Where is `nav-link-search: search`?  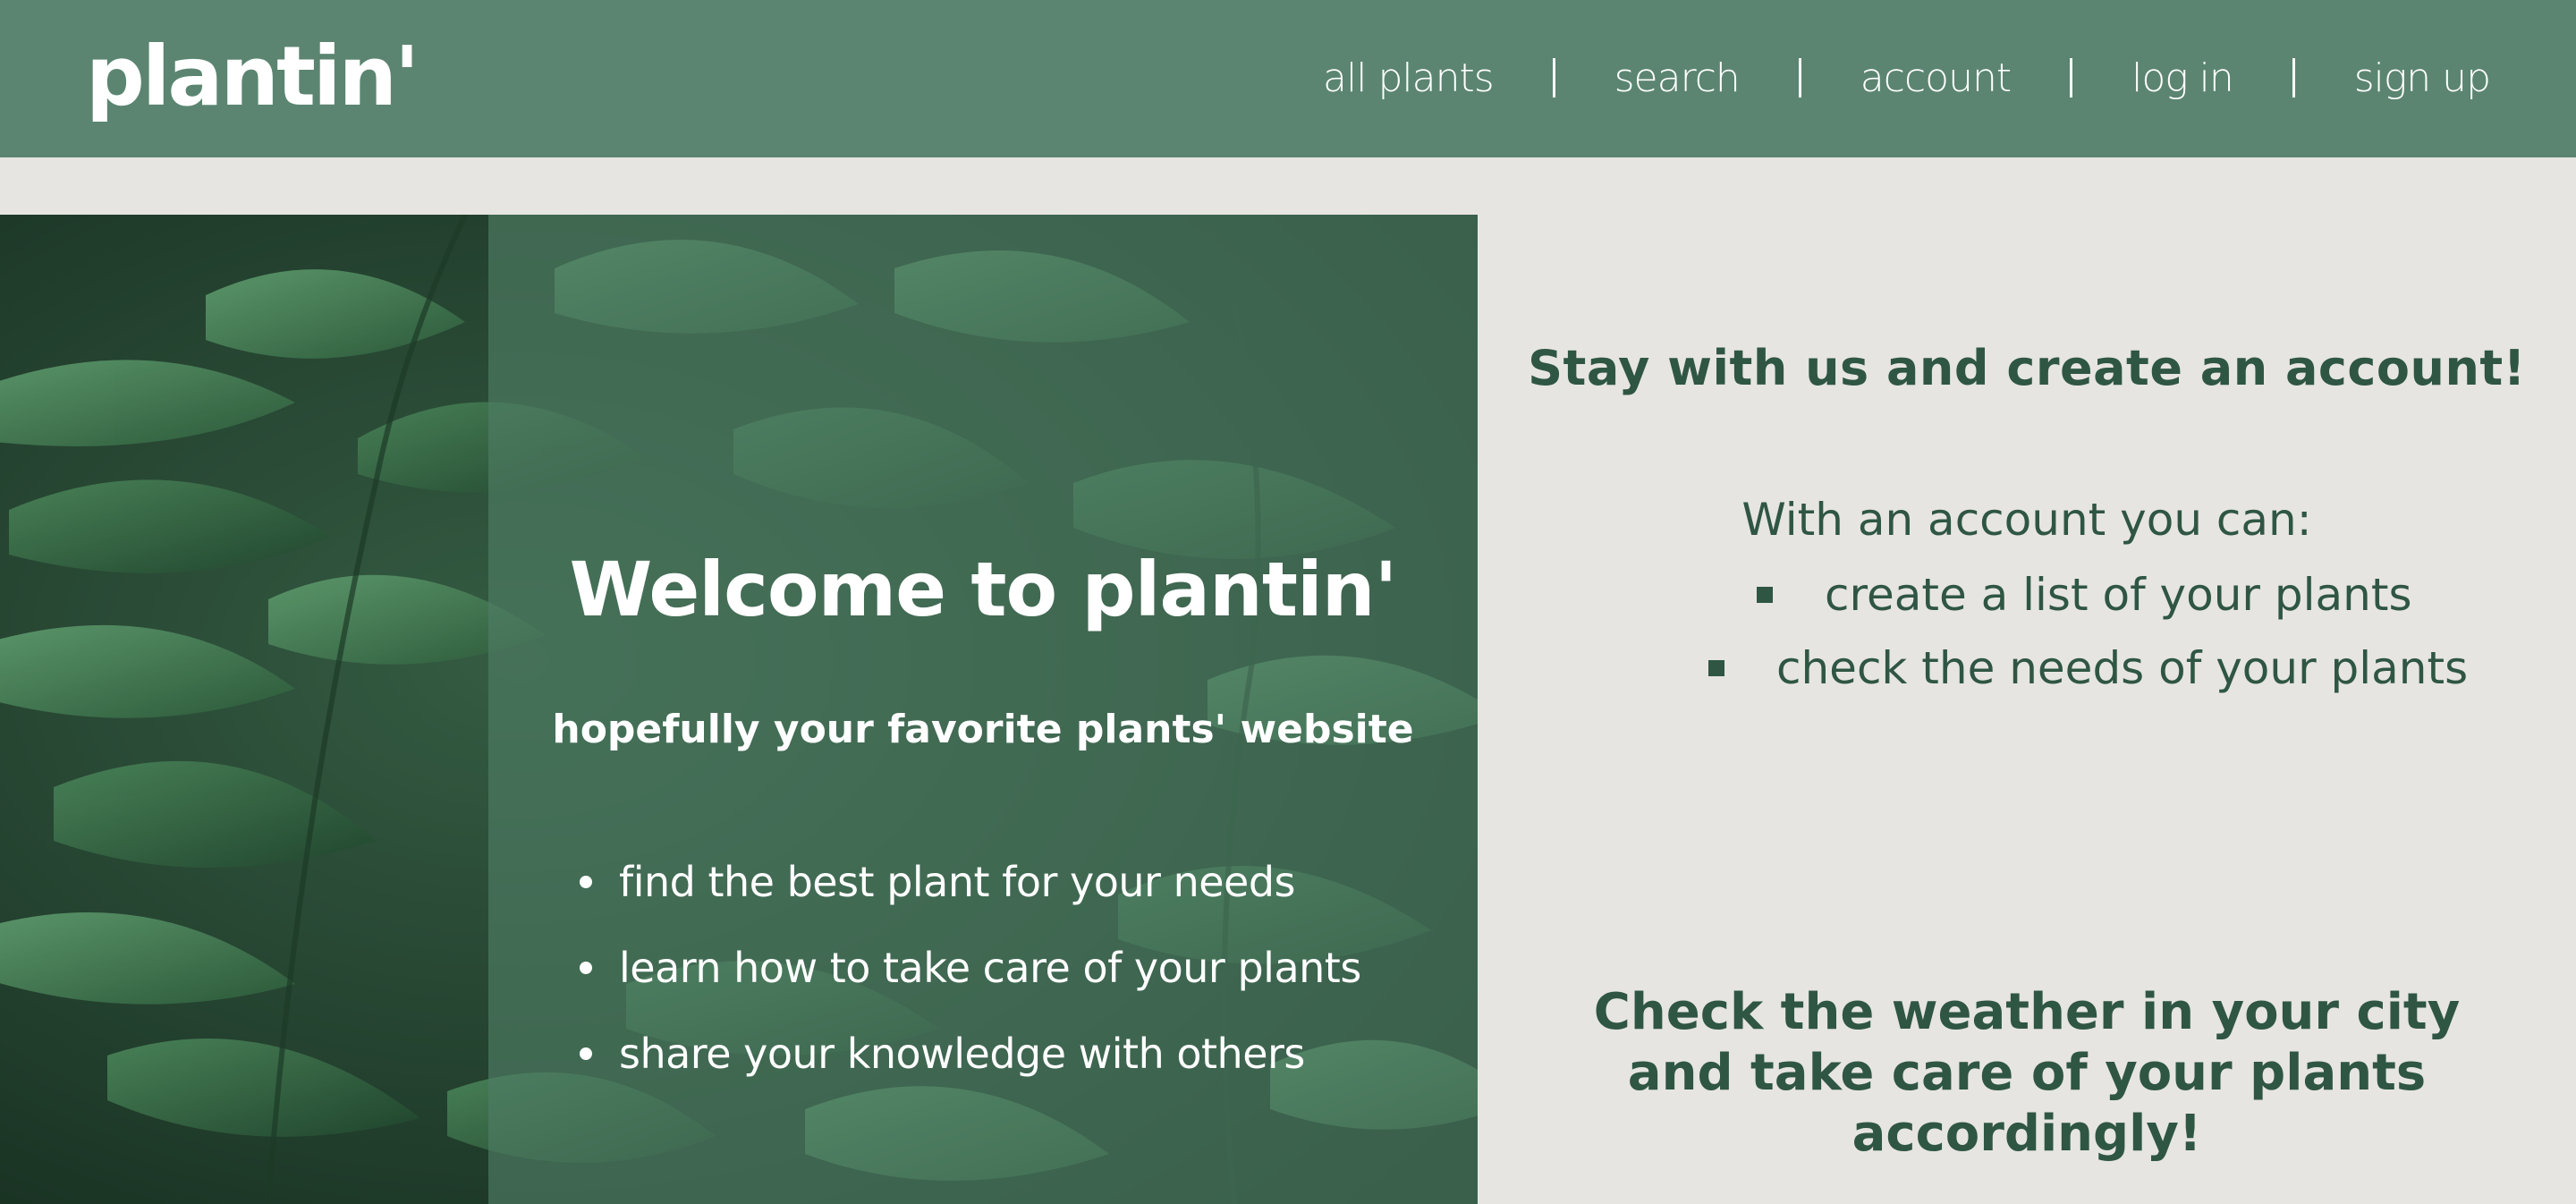
nav-link-search: search is located at coordinates (1677, 78).